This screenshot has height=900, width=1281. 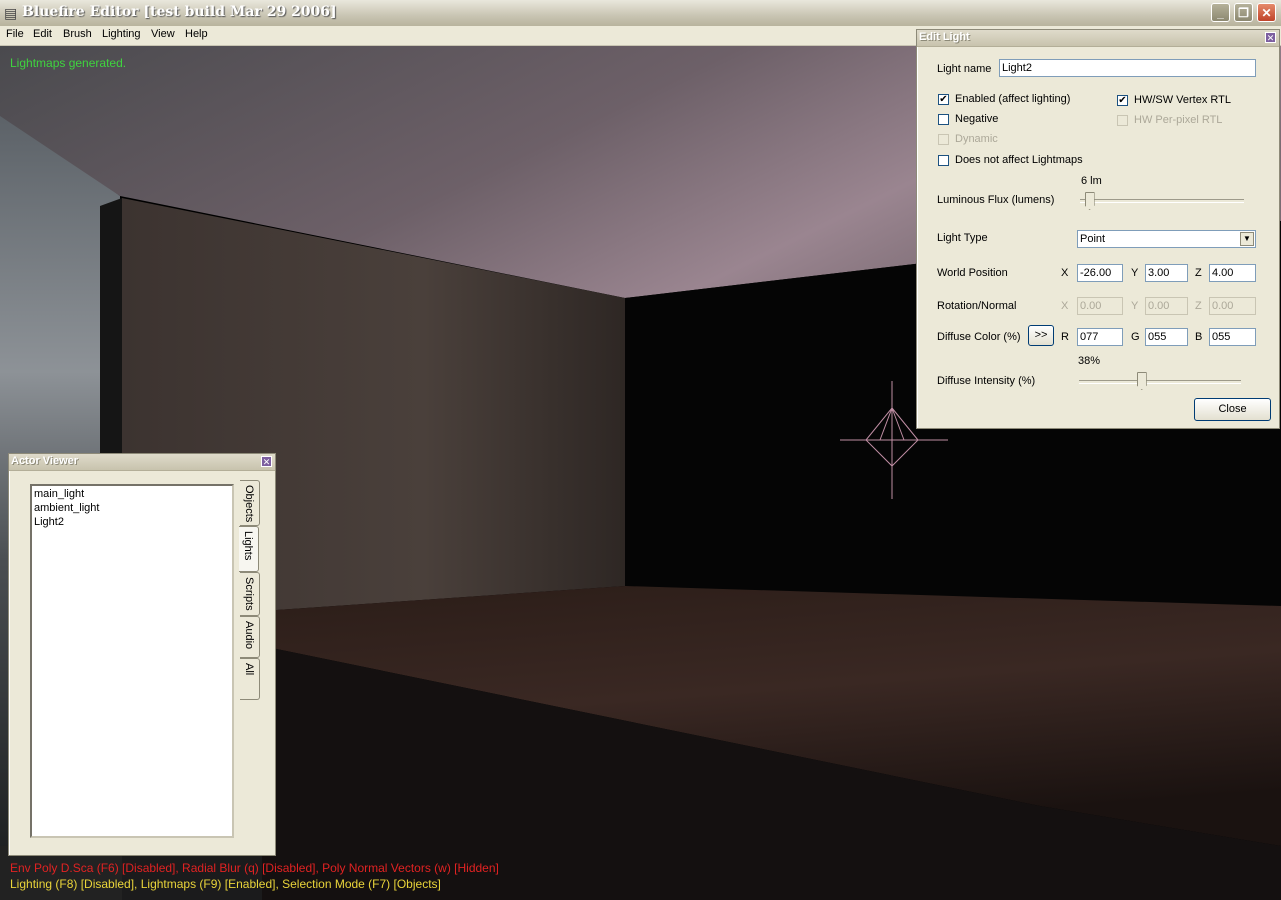 What do you see at coordinates (1019, 160) in the screenshot?
I see `no-lightmaps-label: Does not affect Lightmaps` at bounding box center [1019, 160].